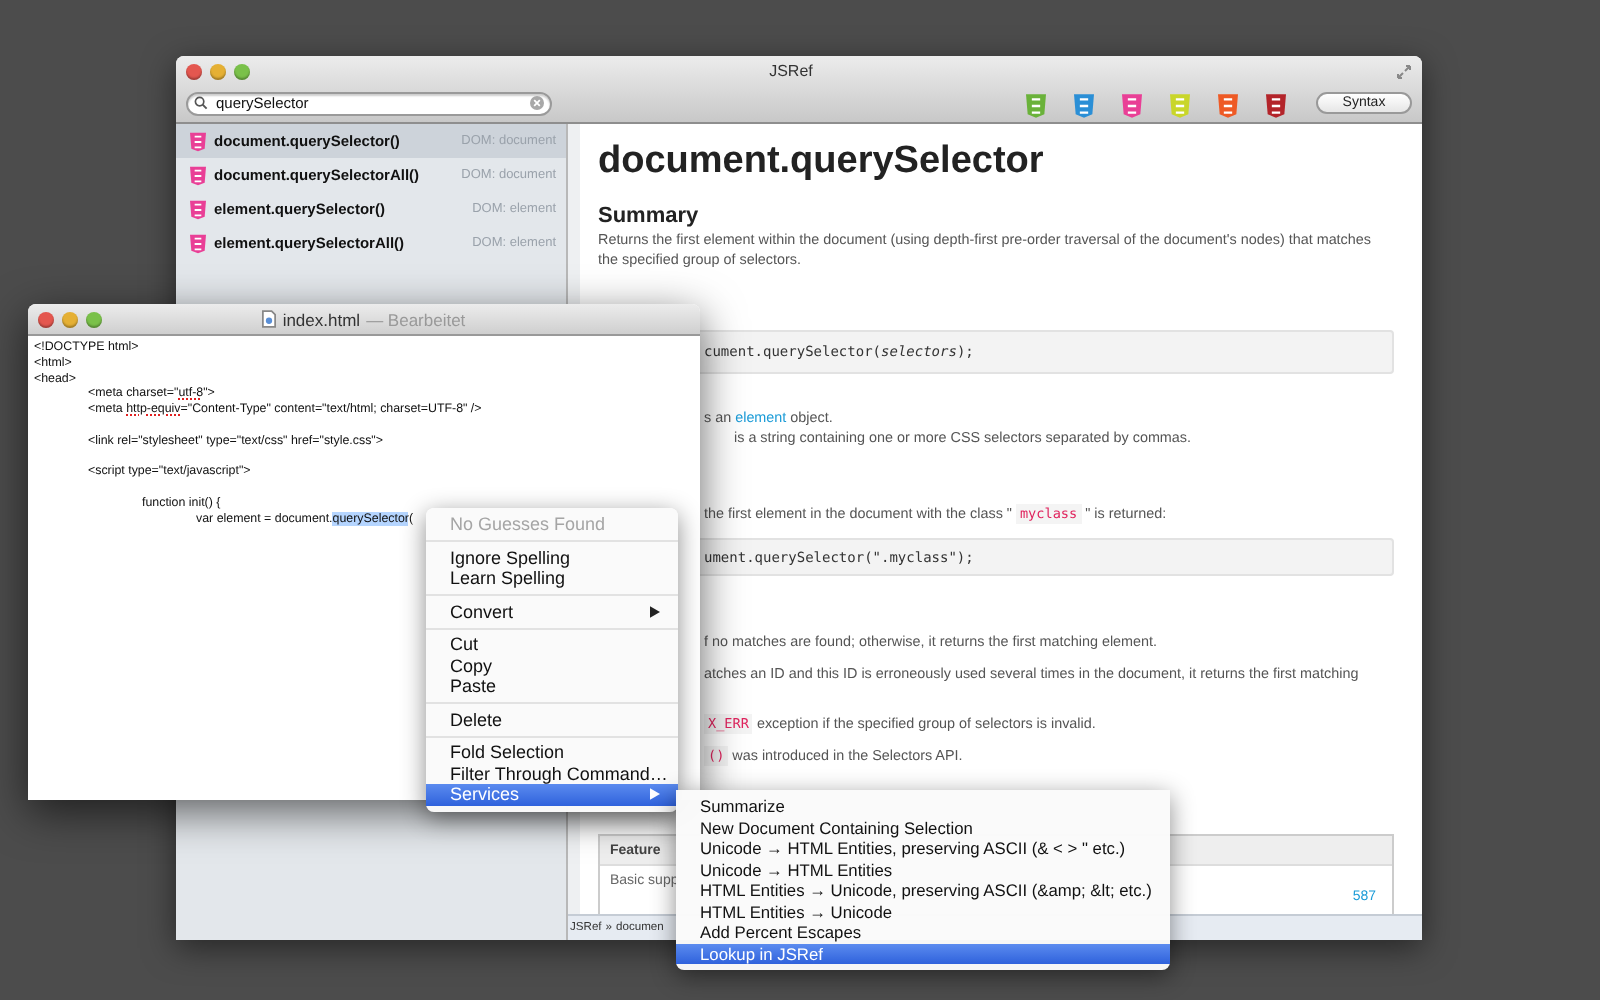  I want to click on menu-item: Convert, so click(552, 611).